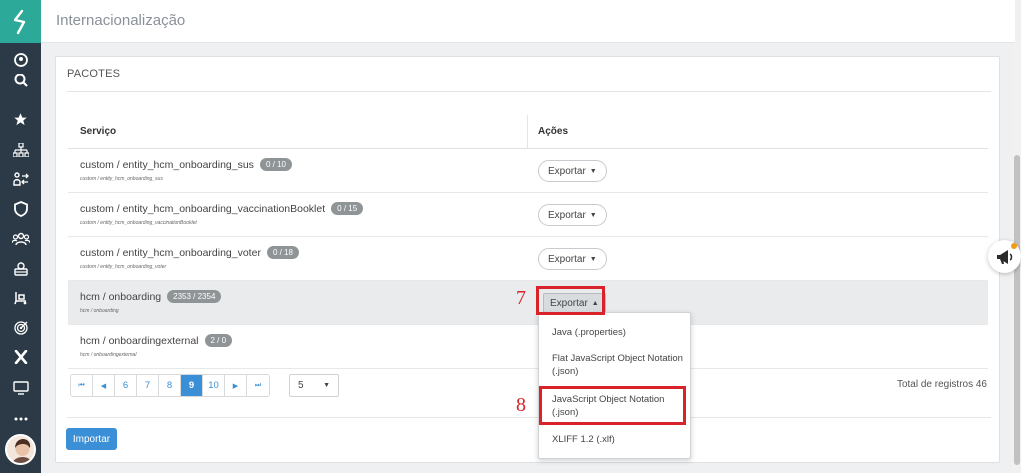 The width and height of the screenshot is (1021, 473). What do you see at coordinates (123, 267) in the screenshot?
I see `service-subtitle: custom / entity_hcm_onboarding_voter` at bounding box center [123, 267].